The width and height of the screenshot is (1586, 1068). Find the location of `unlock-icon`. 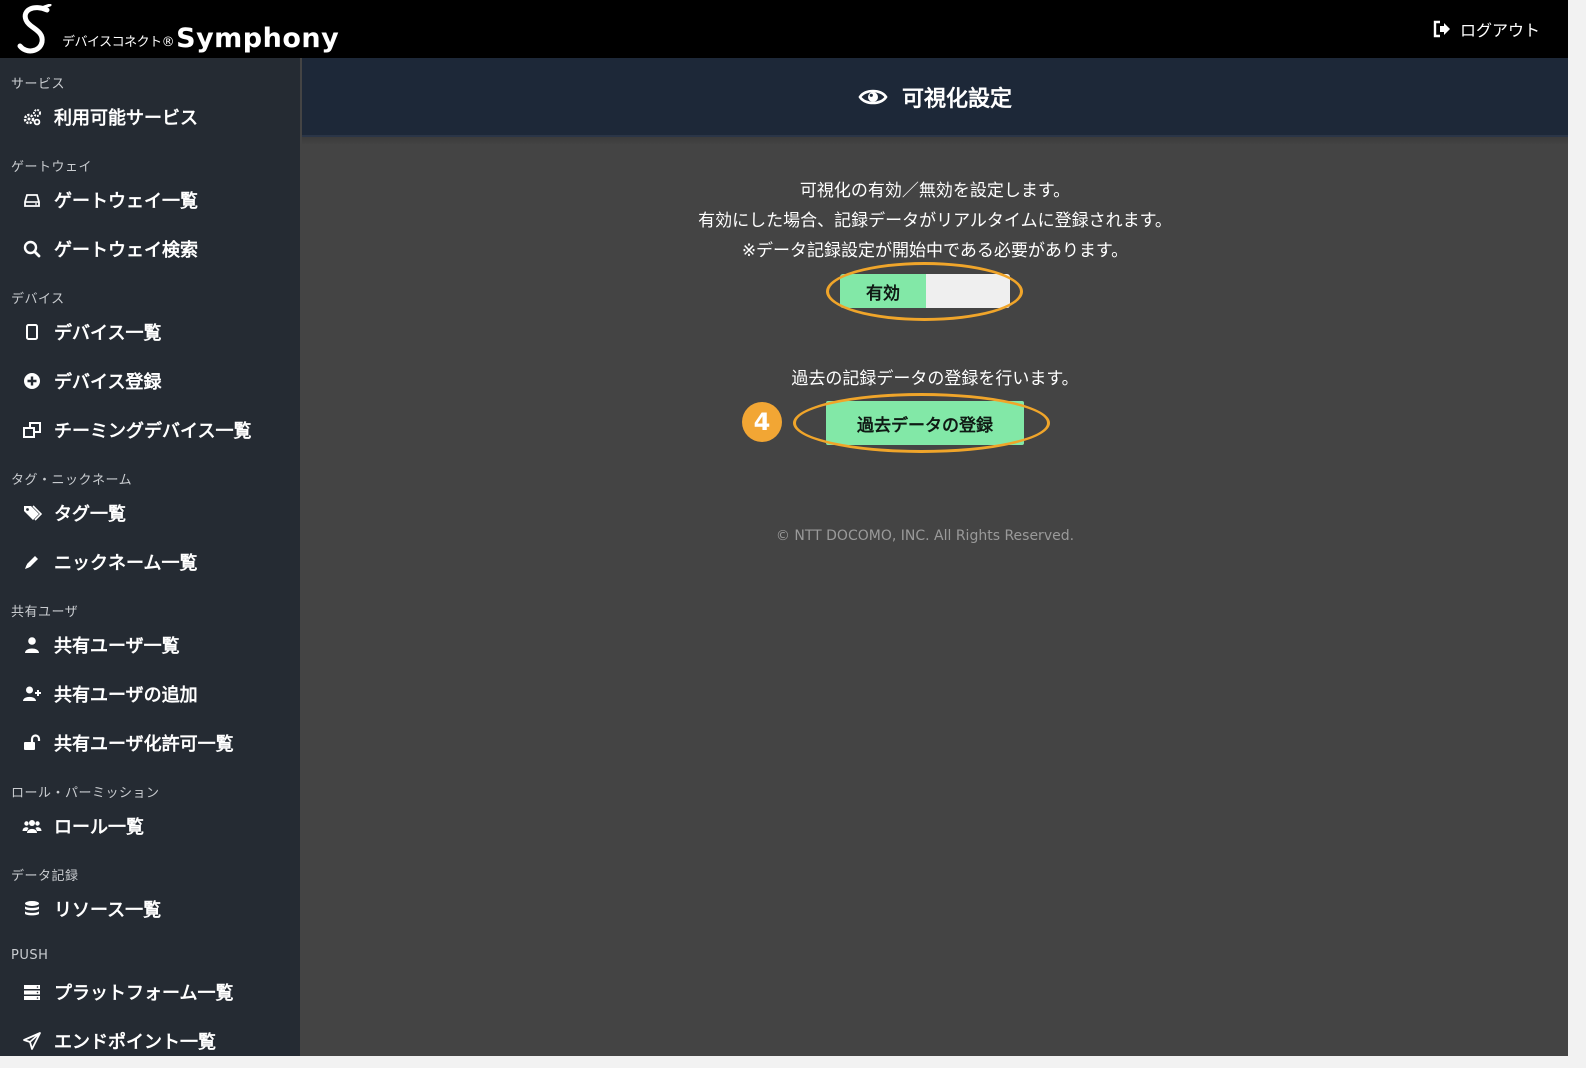

unlock-icon is located at coordinates (32, 743).